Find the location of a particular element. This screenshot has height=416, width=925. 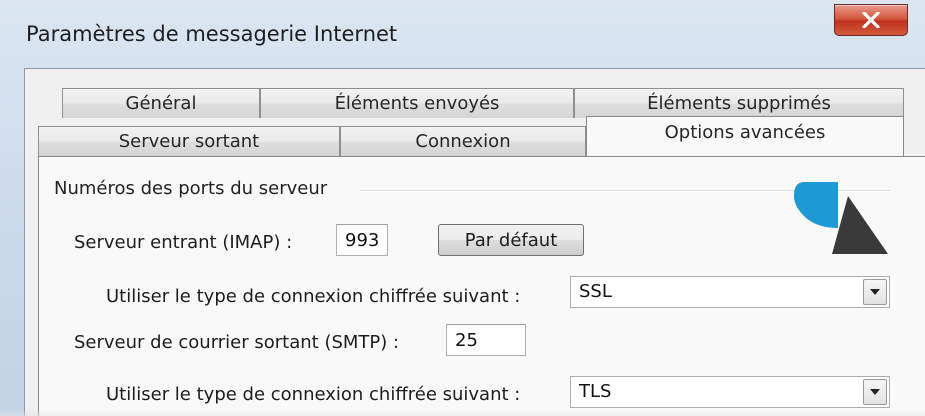

tab-connexion: Connexion is located at coordinates (463, 141).